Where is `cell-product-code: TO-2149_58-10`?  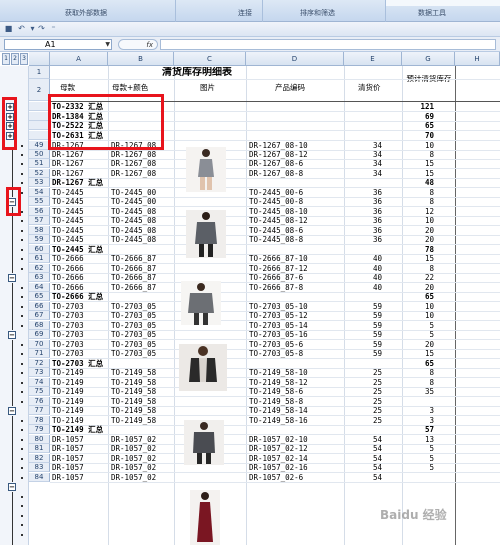 cell-product-code: TO-2149_58-10 is located at coordinates (296, 372).